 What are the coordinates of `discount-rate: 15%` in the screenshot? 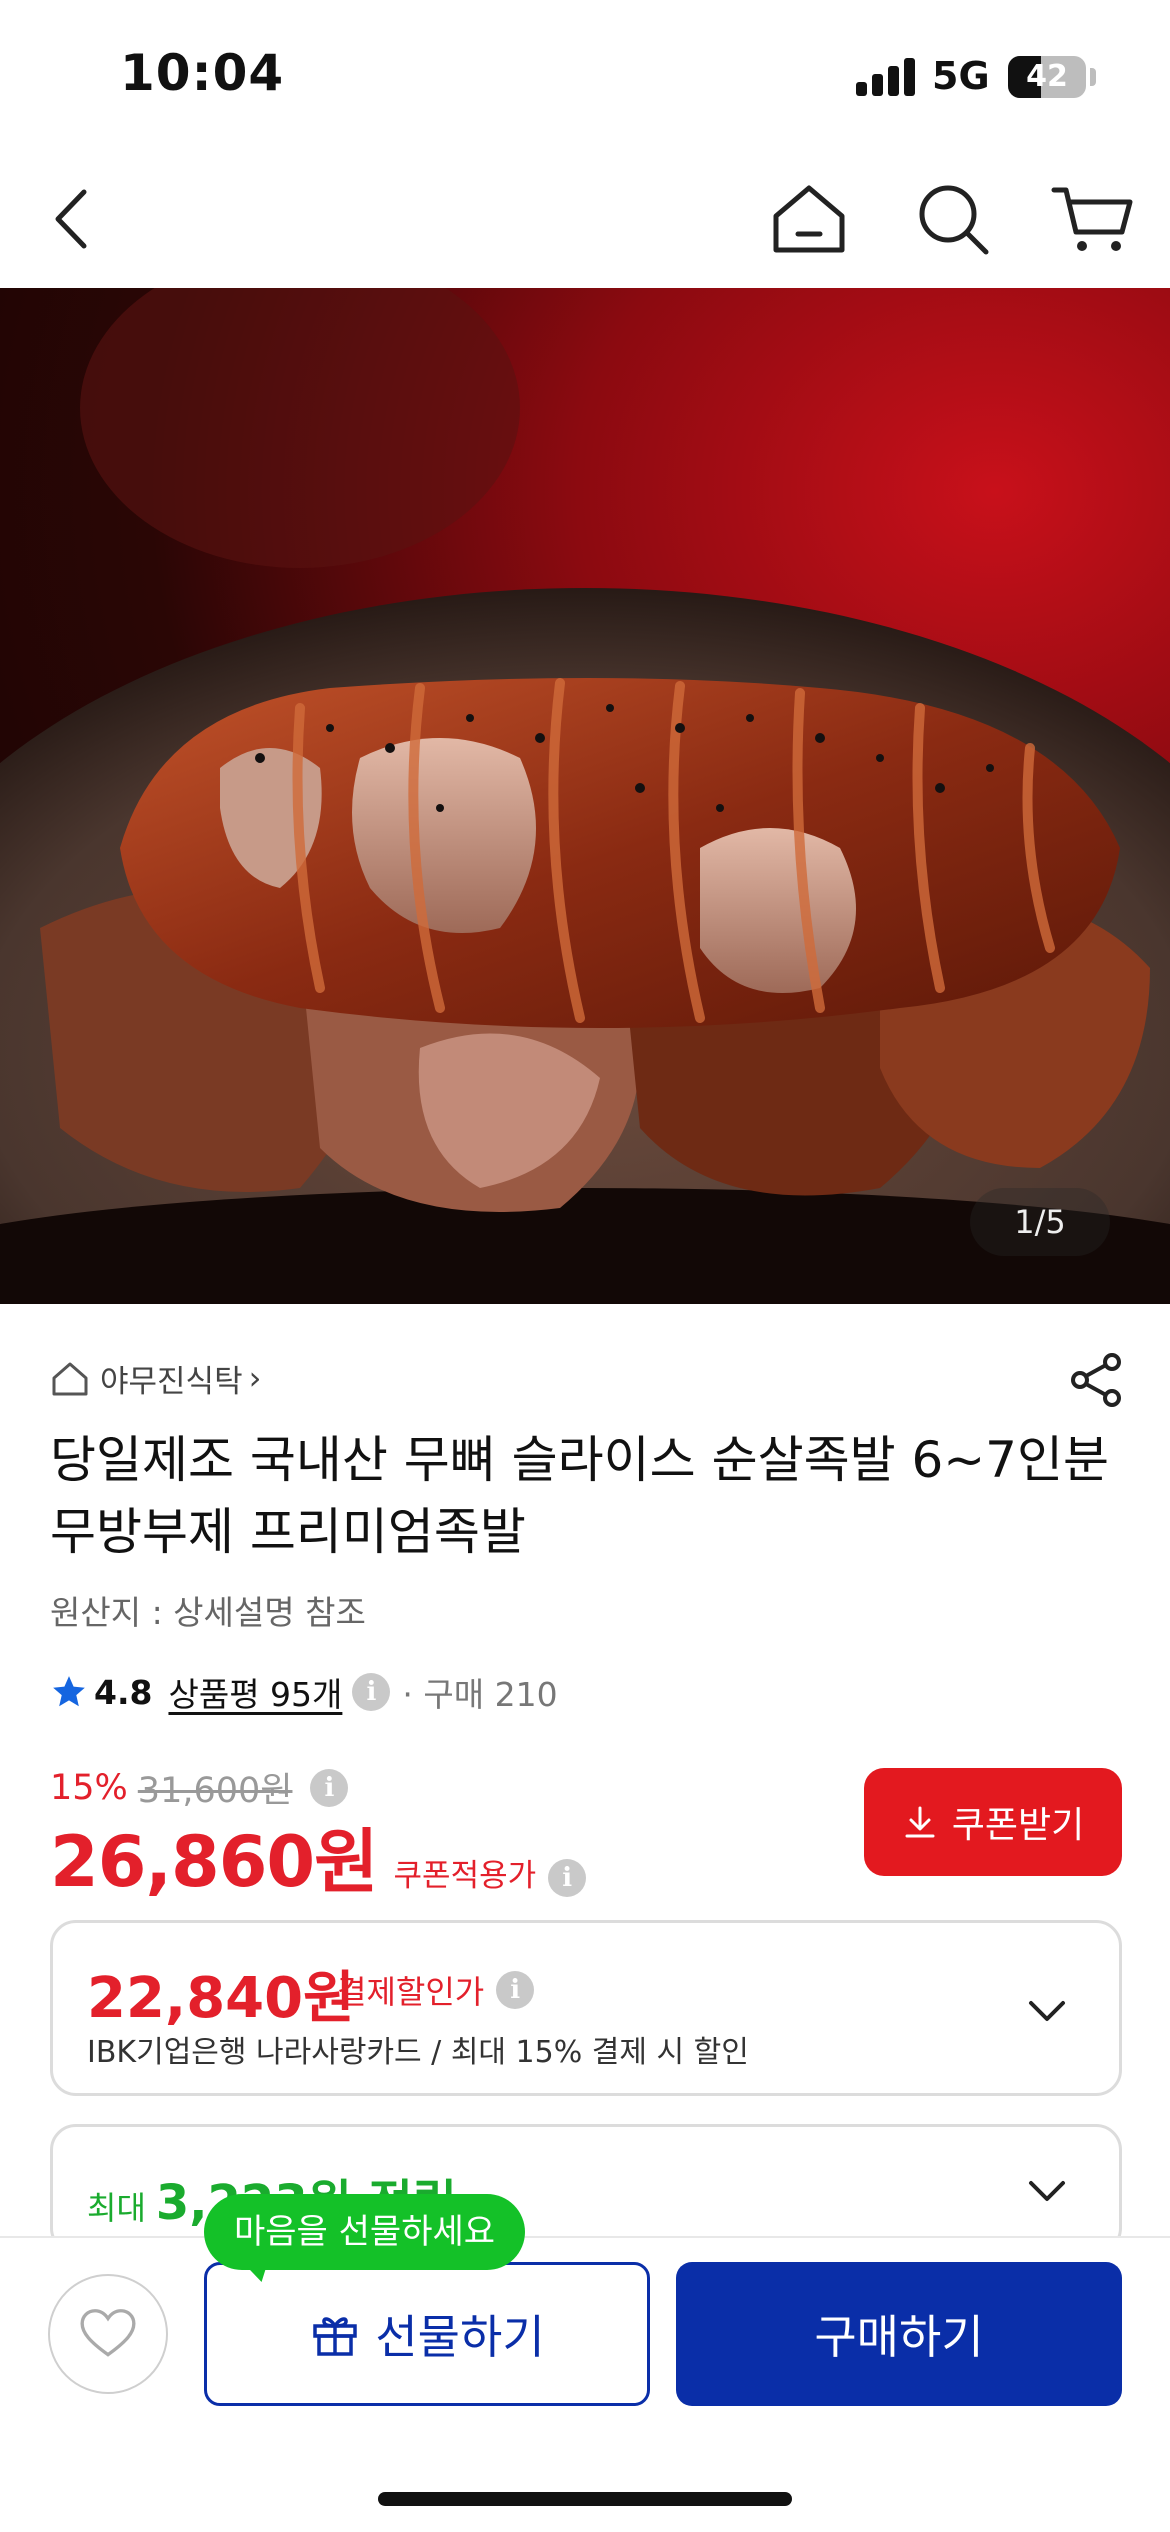 It's located at (89, 1787).